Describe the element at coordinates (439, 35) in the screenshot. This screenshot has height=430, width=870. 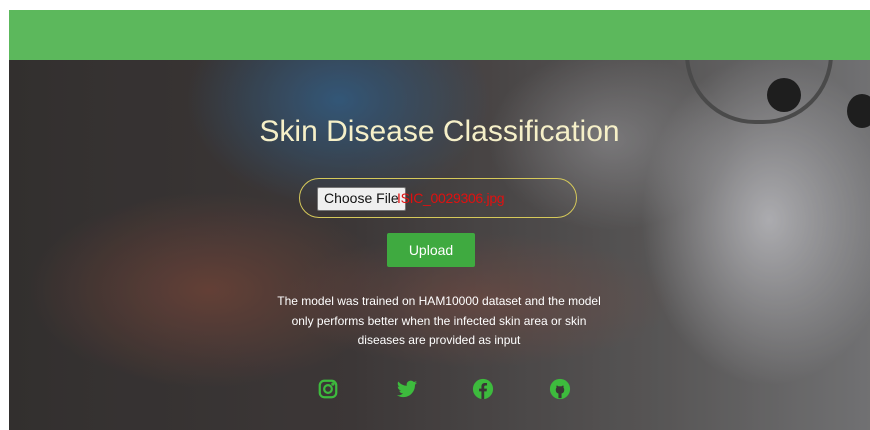
I see `top-navbar` at that location.